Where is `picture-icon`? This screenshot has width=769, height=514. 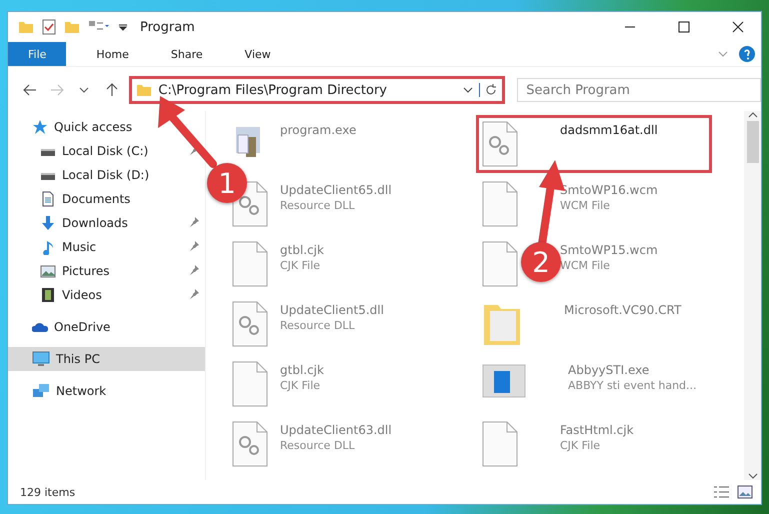
picture-icon is located at coordinates (48, 271).